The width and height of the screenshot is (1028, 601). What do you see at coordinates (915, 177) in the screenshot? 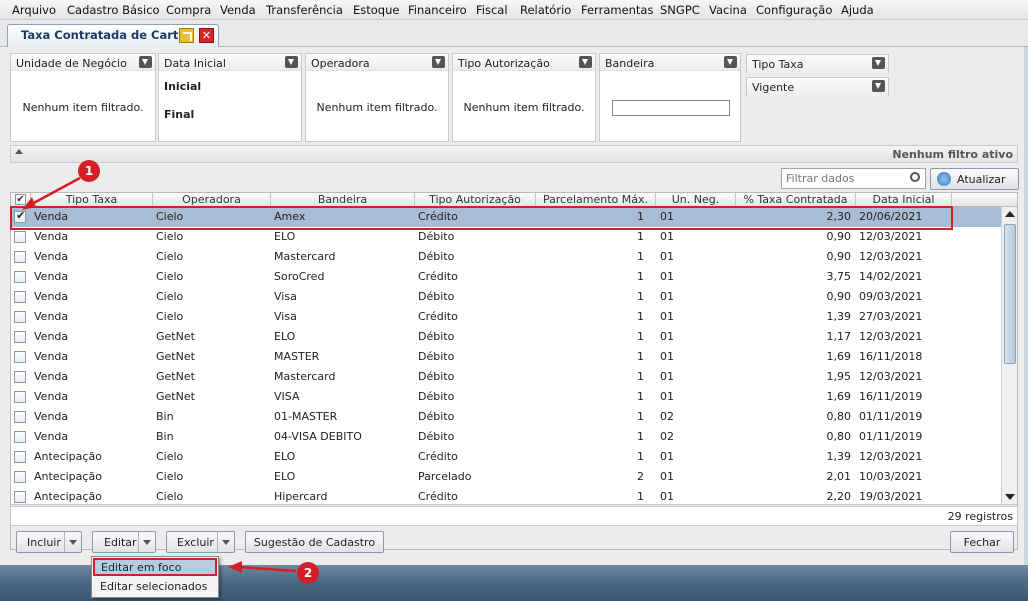
I see `search-icon` at bounding box center [915, 177].